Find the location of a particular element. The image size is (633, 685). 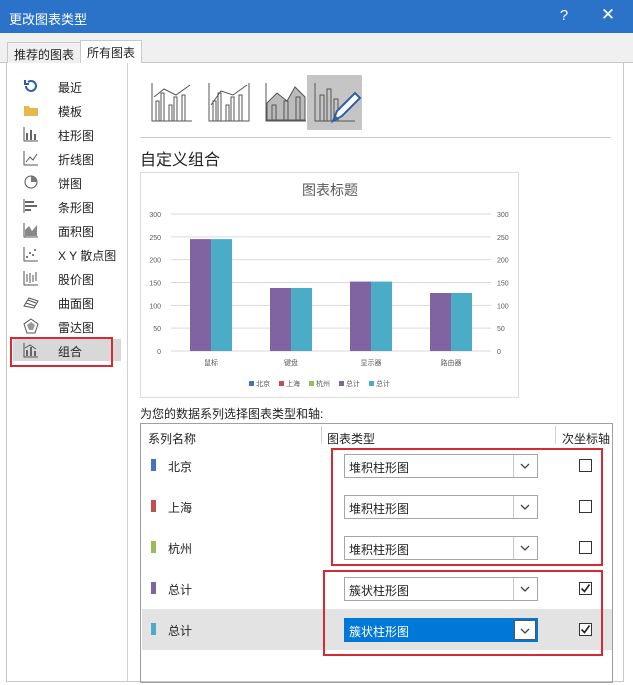

x-tick-label: 路由器 is located at coordinates (451, 362).